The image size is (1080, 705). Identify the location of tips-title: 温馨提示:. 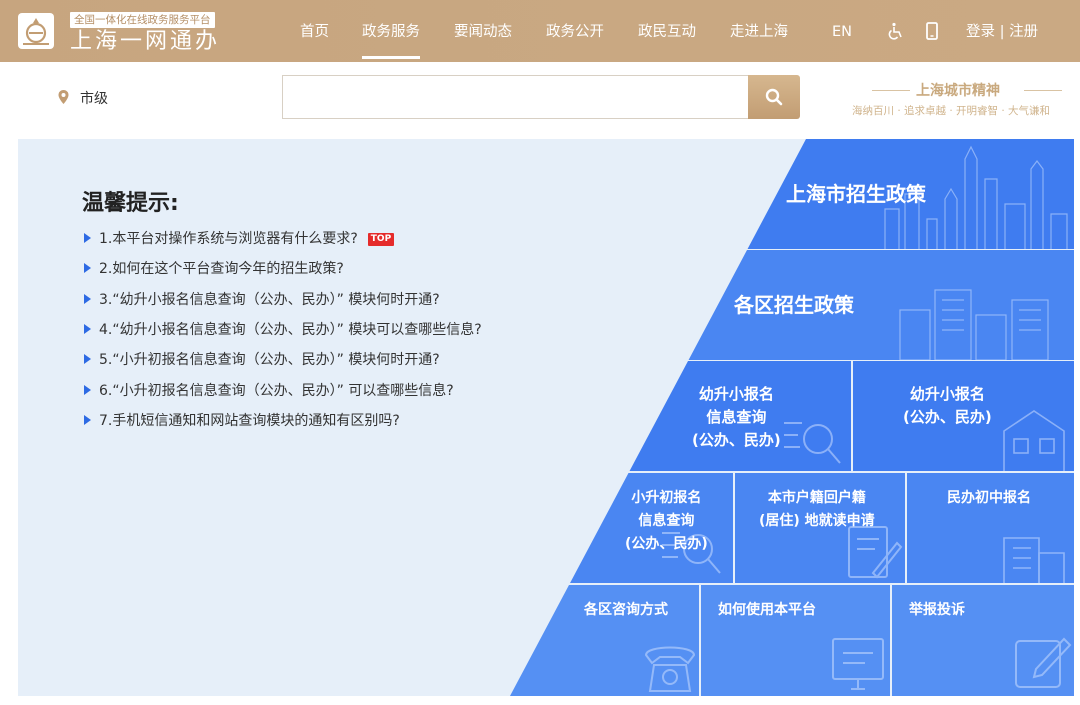
(130, 203).